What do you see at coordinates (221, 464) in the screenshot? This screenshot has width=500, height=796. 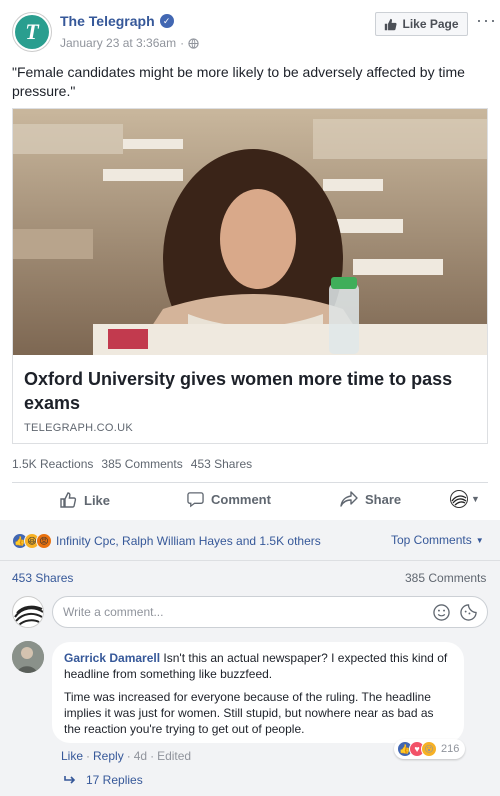 I see `shares-count: 453 Shares` at bounding box center [221, 464].